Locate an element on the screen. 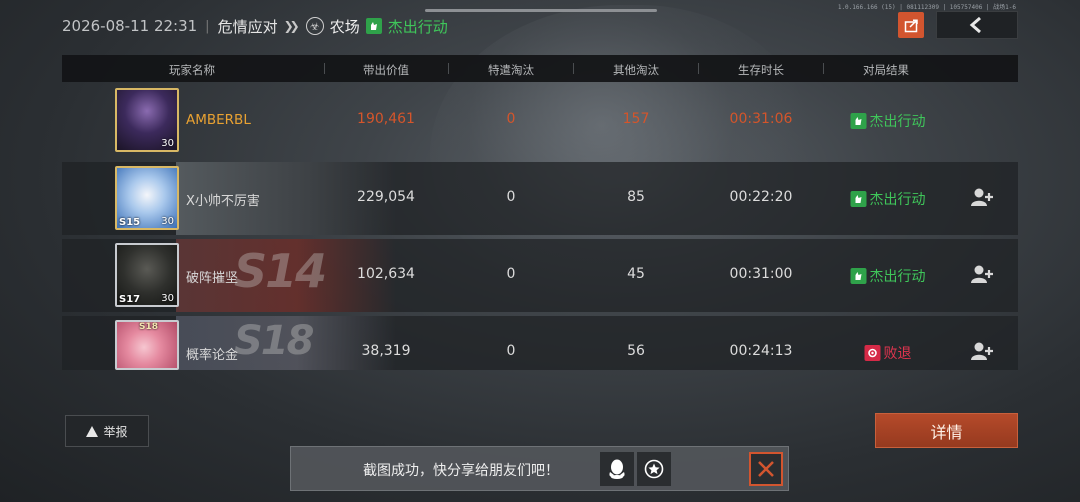 This screenshot has height=502, width=1080. top-handle is located at coordinates (541, 10).